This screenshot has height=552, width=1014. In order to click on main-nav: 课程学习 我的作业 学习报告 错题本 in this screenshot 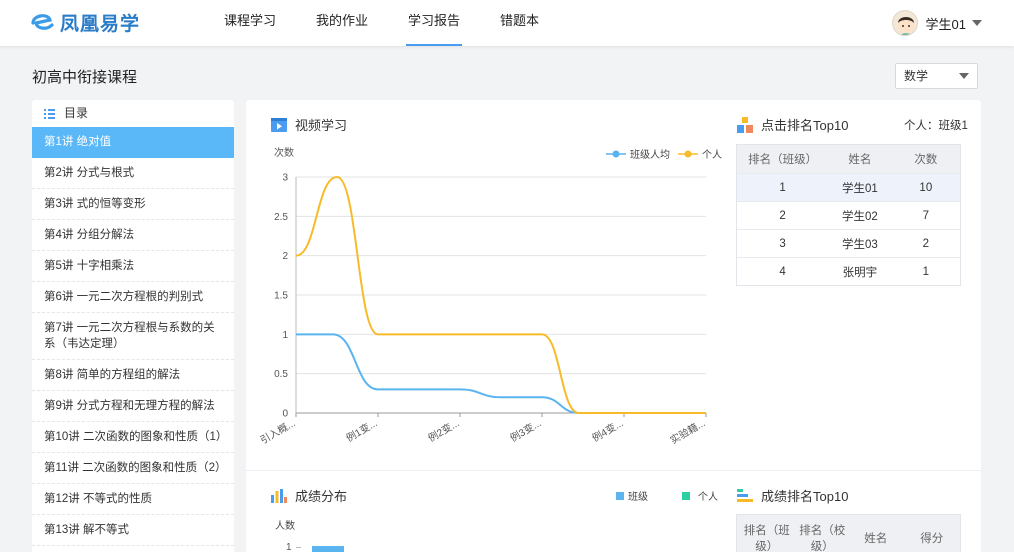, I will do `click(399, 23)`.